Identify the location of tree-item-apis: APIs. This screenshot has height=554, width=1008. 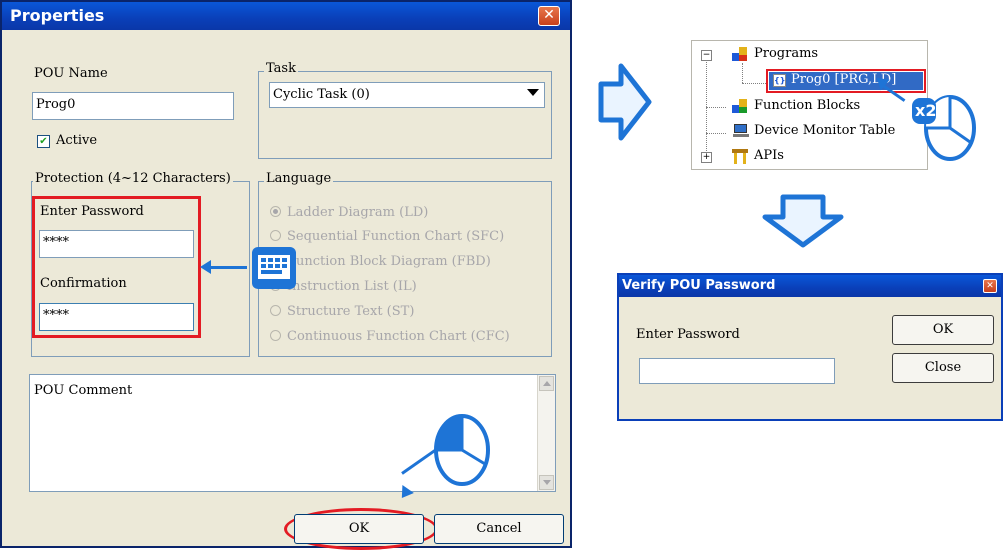
(769, 155).